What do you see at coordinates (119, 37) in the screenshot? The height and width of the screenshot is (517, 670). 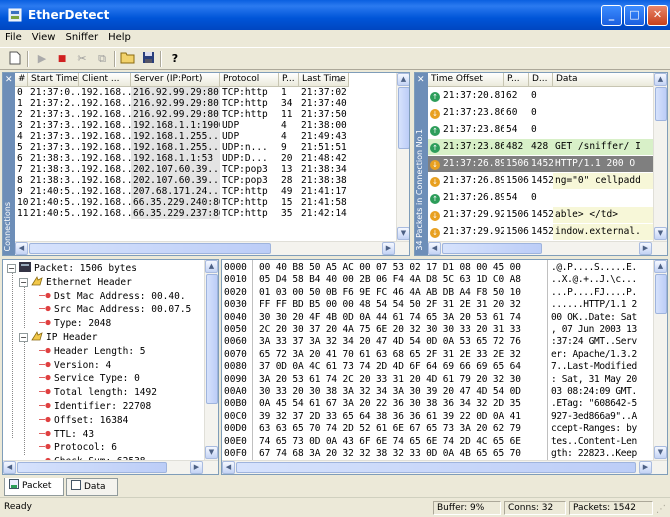 I see `menu-help: Help` at bounding box center [119, 37].